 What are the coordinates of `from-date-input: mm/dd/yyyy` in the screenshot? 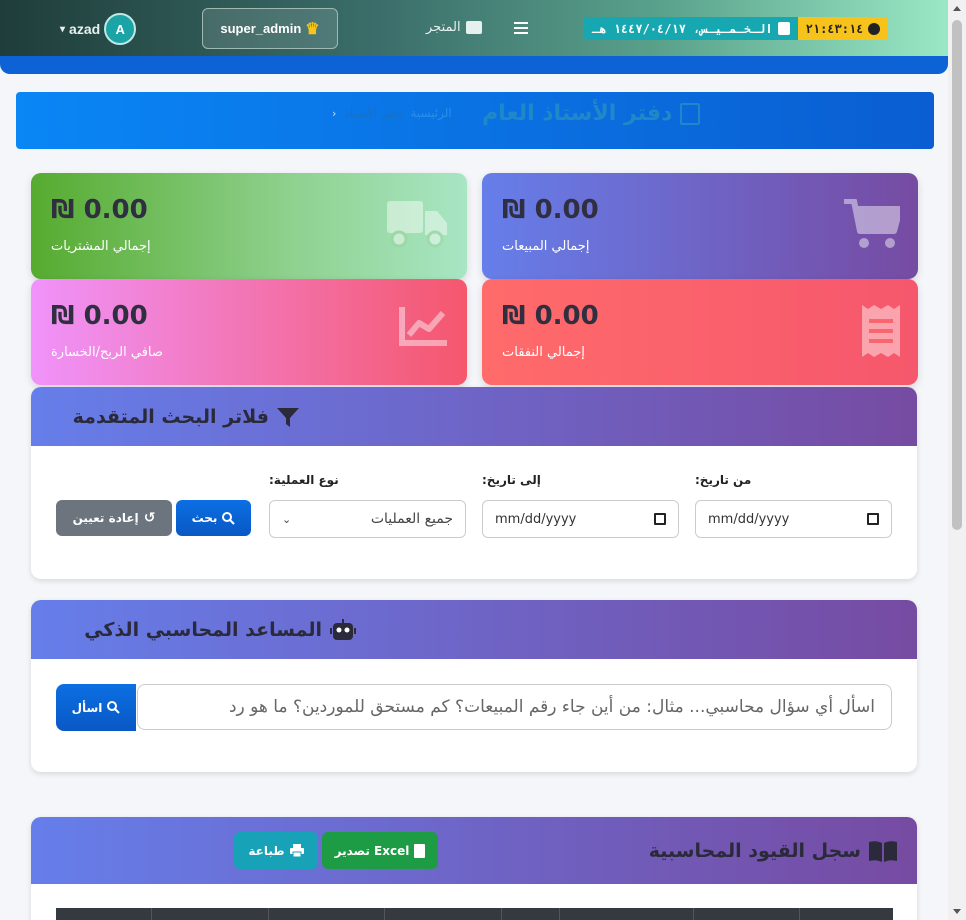 It's located at (793, 519).